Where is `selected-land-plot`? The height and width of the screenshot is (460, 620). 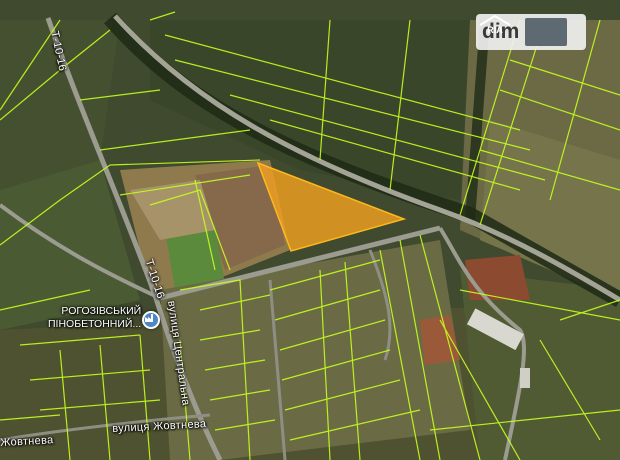
selected-land-plot is located at coordinates (331, 206).